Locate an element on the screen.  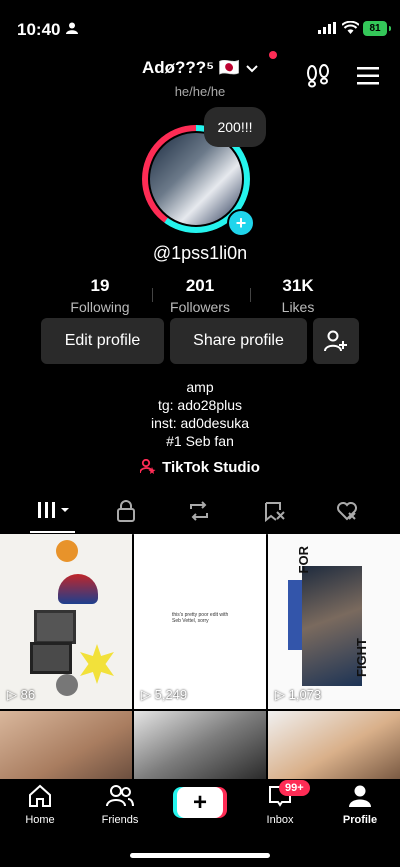
active-tab-indicator is located at coordinates (52, 532).